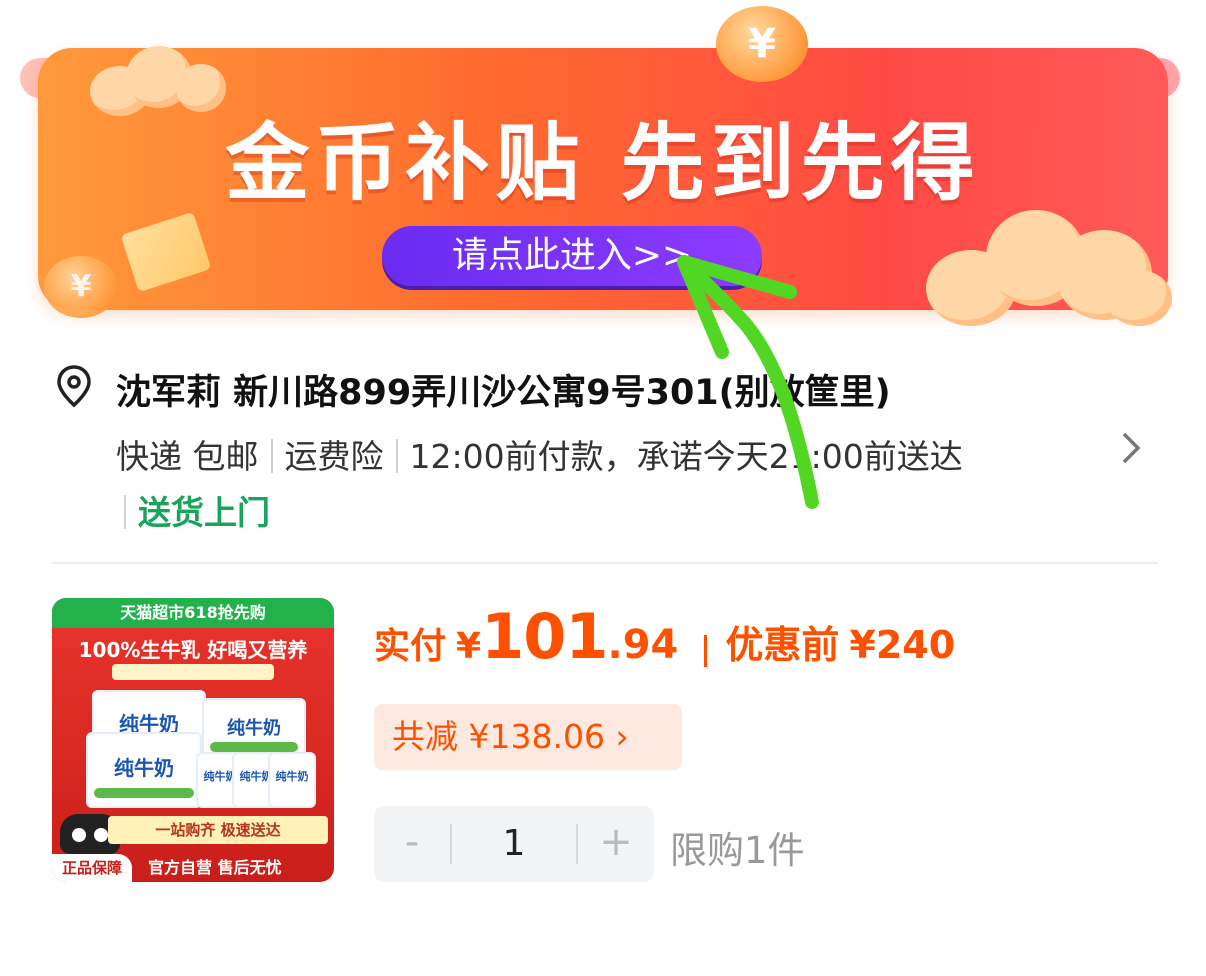 Image resolution: width=1206 pixels, height=976 pixels. I want to click on location-pin-icon, so click(74, 386).